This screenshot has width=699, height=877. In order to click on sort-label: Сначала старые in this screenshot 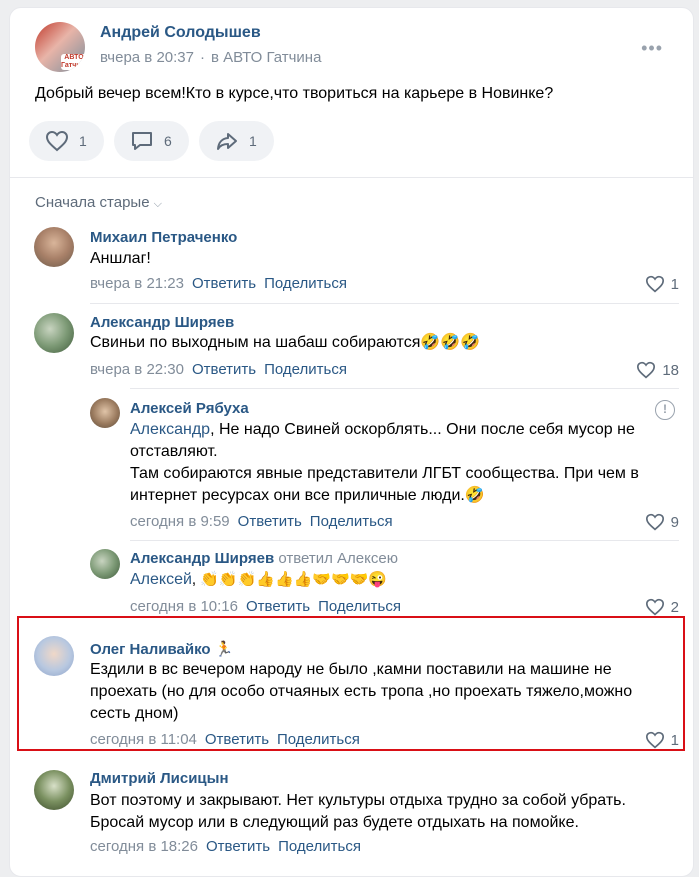, I will do `click(92, 202)`.